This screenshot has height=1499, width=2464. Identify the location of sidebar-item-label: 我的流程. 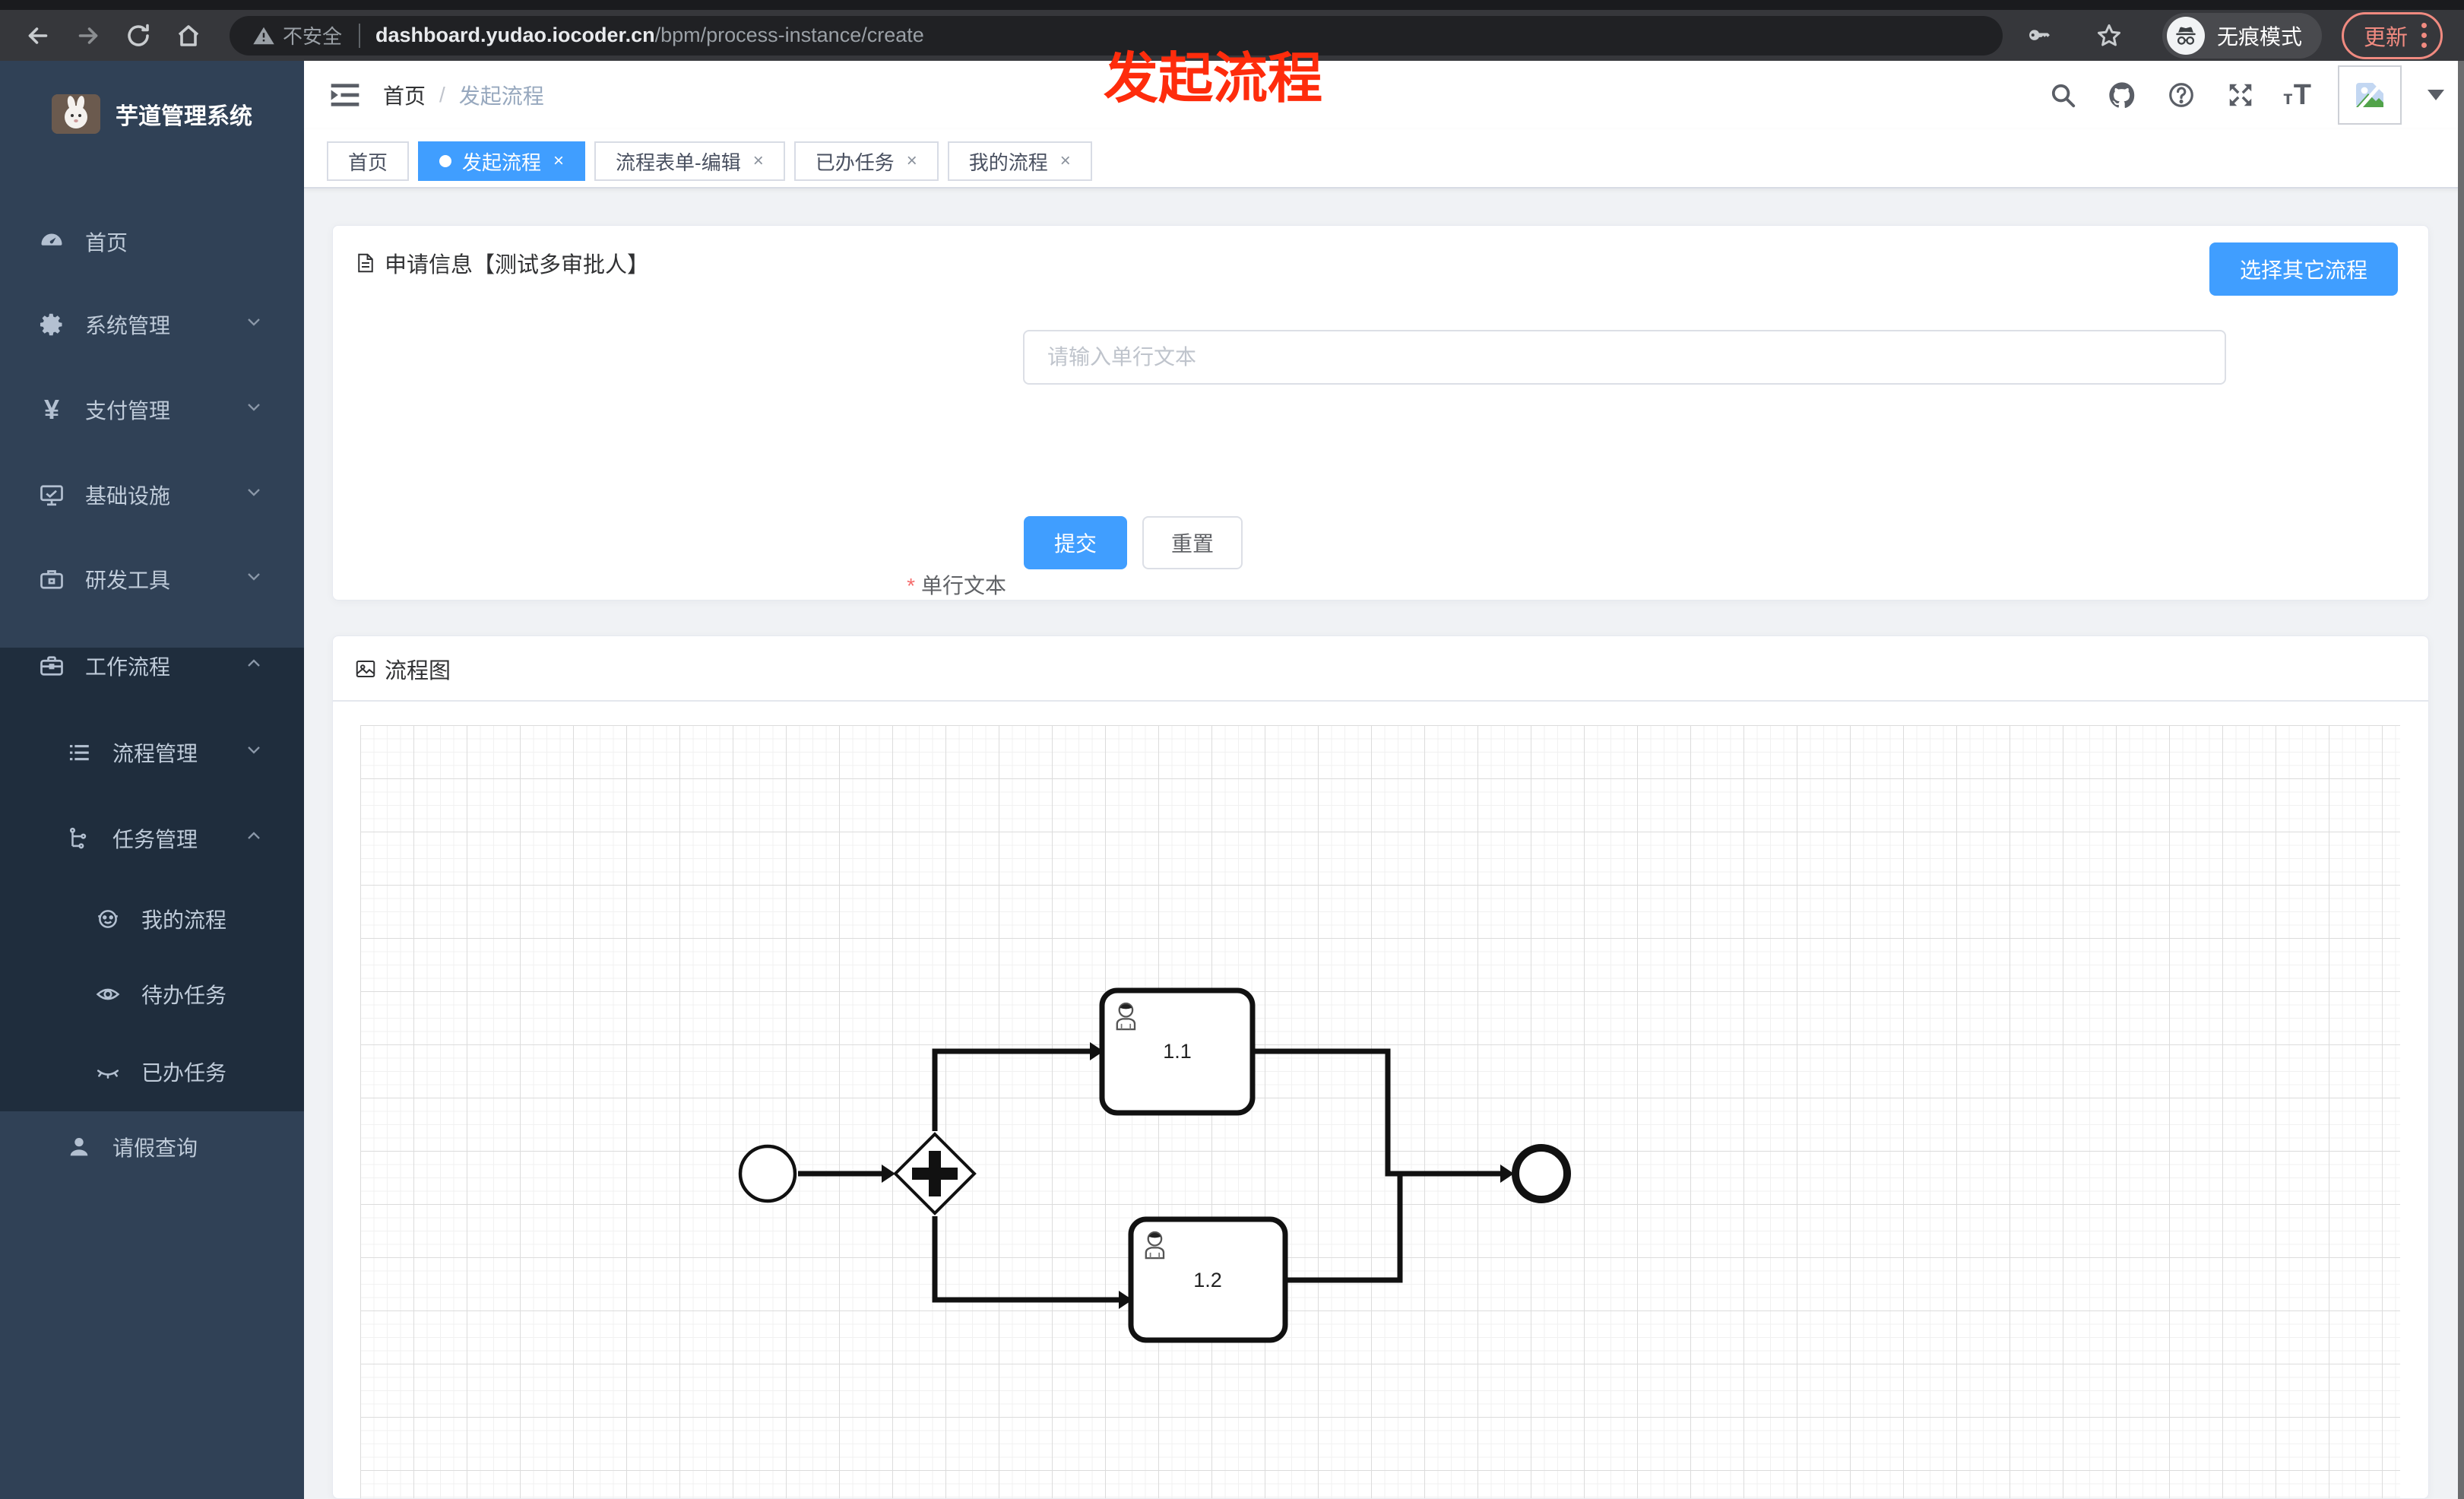
(184, 920).